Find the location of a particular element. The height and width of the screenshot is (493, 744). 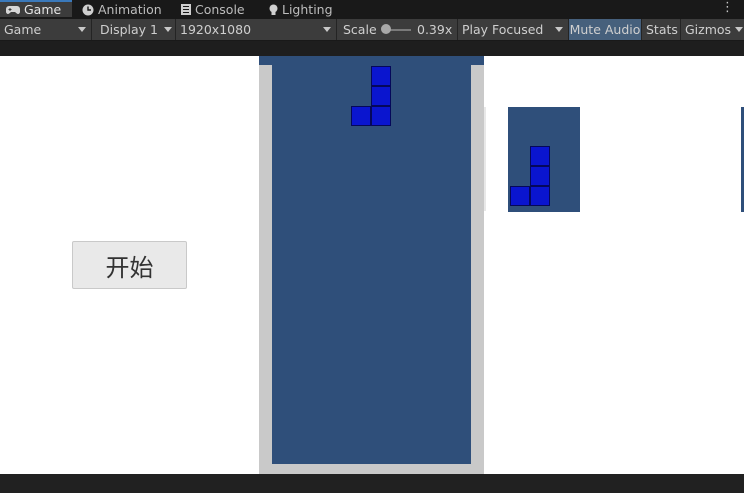

view-label: Game is located at coordinates (23, 29).